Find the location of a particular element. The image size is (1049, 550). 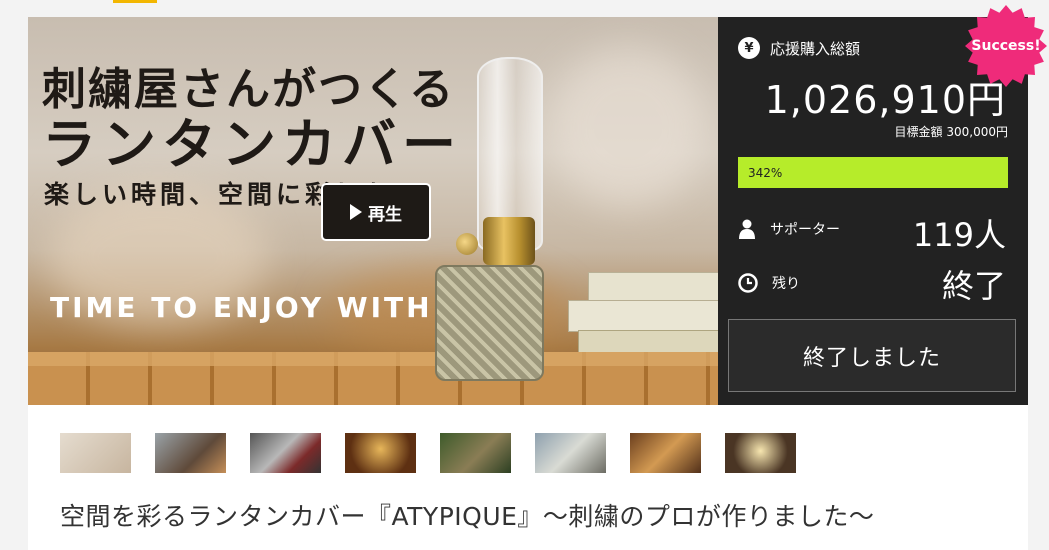

lantern-cover is located at coordinates (489, 323).